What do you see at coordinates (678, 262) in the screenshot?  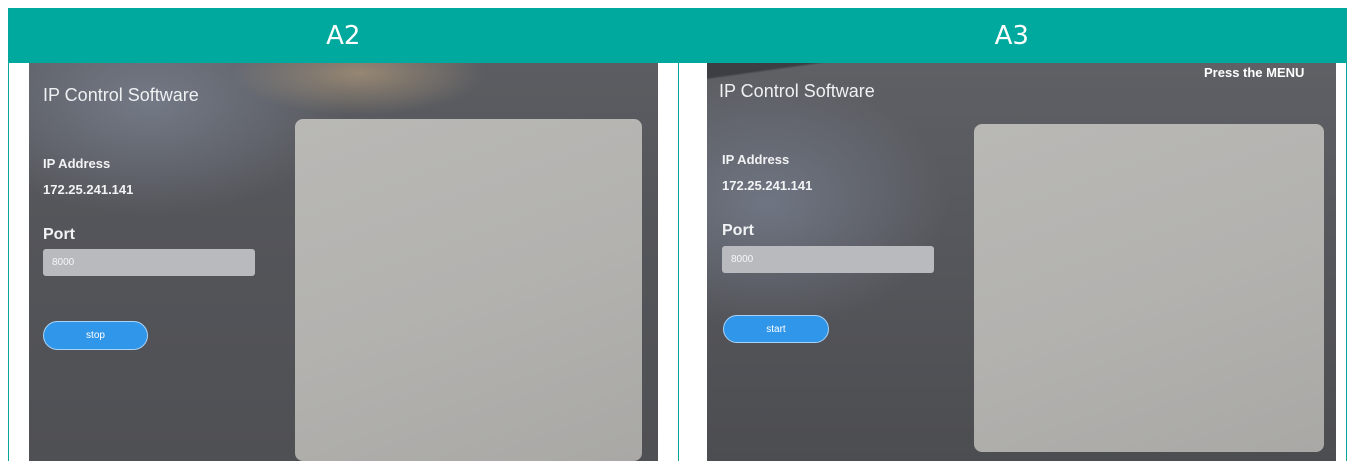 I see `column-divider` at bounding box center [678, 262].